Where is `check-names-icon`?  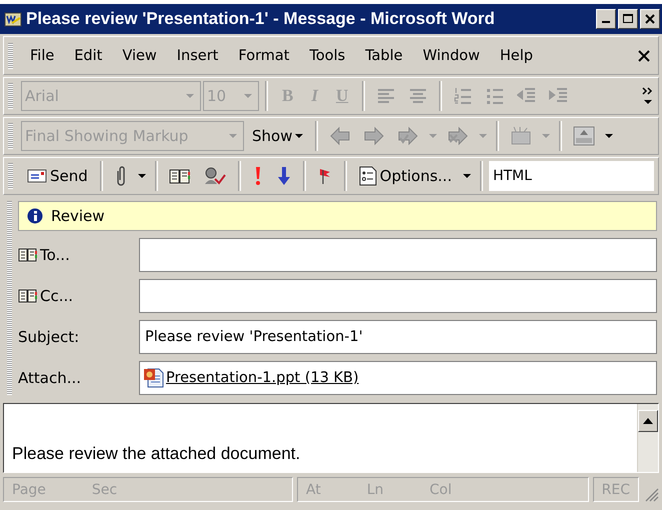
check-names-icon is located at coordinates (214, 176).